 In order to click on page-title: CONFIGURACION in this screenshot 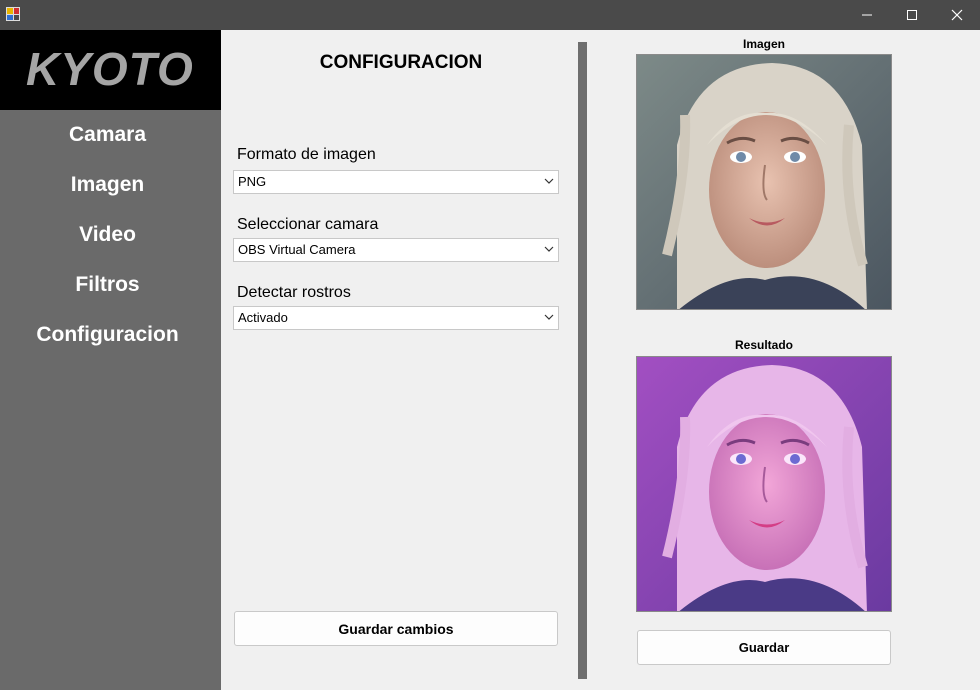, I will do `click(401, 62)`.